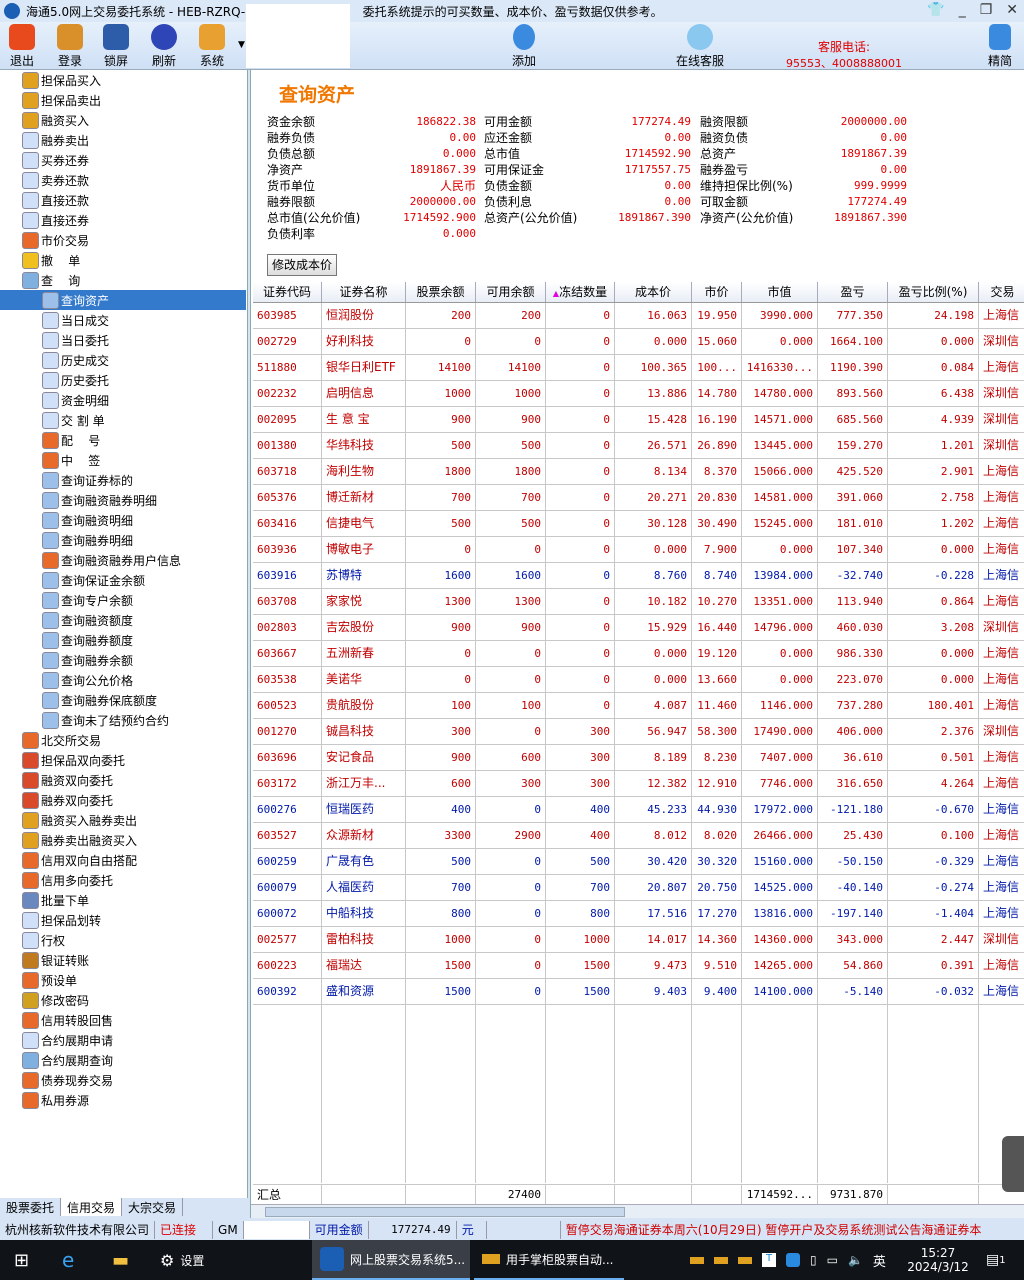  I want to click on column-header: 盈亏比例(%), so click(933, 292).